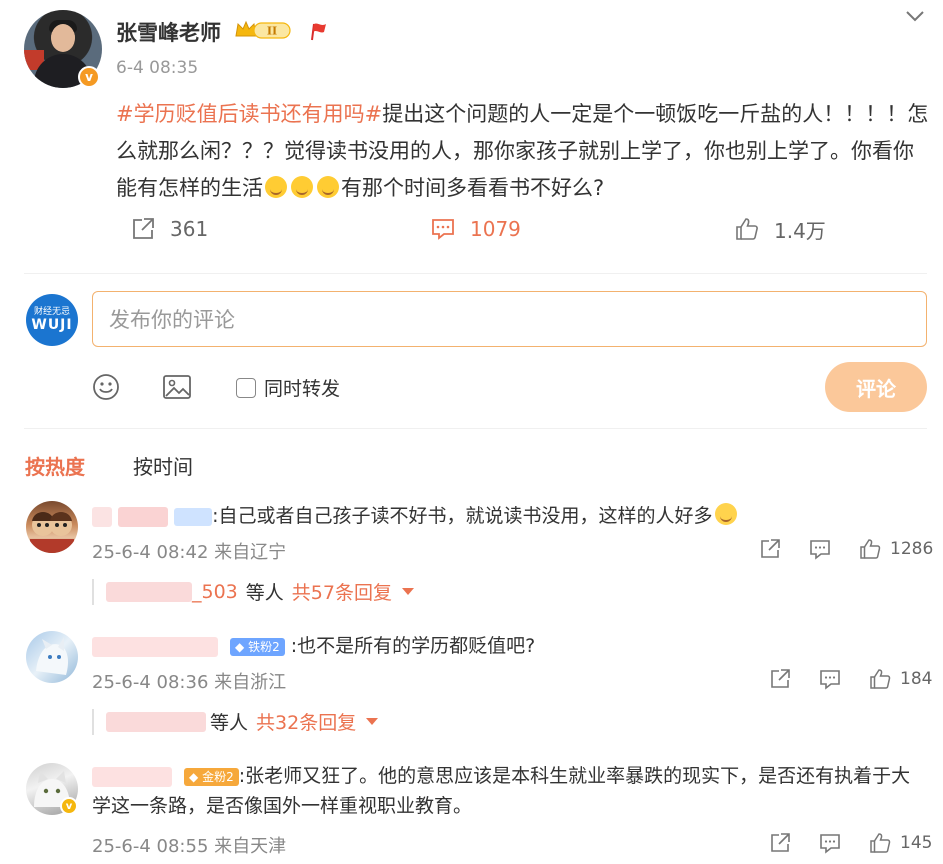 This screenshot has width=943, height=864. What do you see at coordinates (249, 114) in the screenshot?
I see `hashtag-link: #学历贬值后读书还有用吗#` at bounding box center [249, 114].